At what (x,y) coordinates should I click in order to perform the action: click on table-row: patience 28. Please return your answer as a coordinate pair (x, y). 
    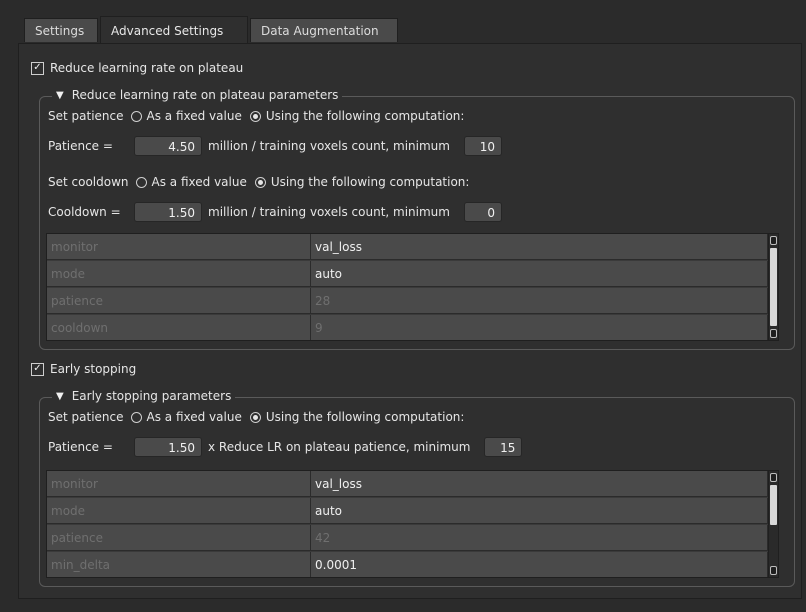
    Looking at the image, I should click on (407, 301).